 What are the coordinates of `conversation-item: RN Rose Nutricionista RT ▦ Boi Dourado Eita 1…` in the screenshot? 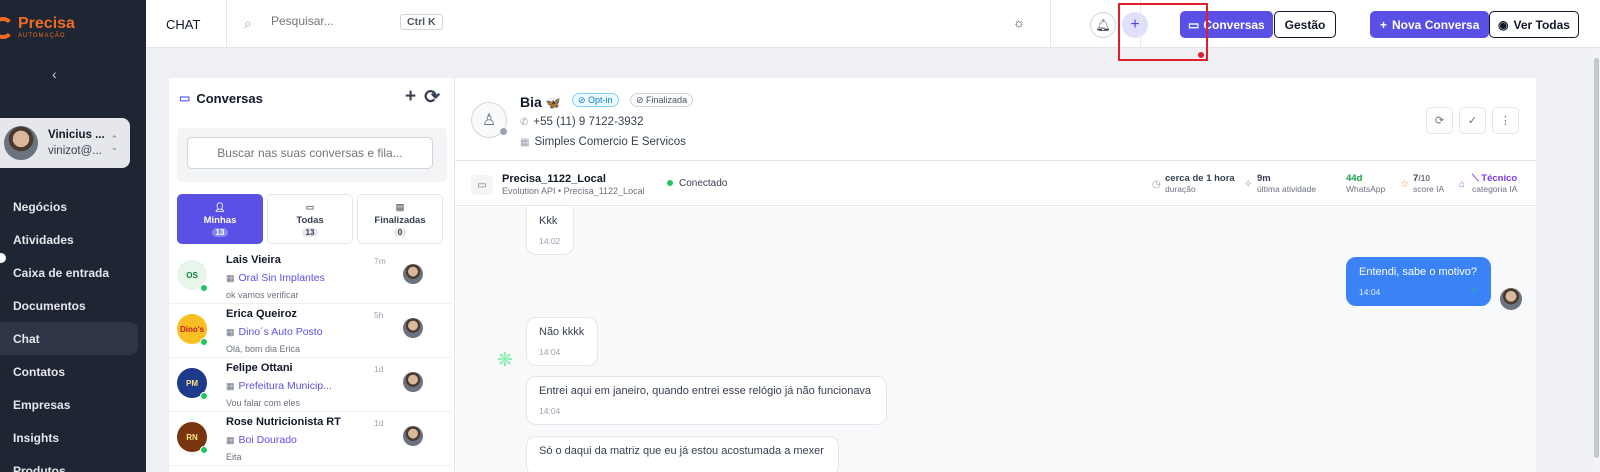 It's located at (310, 439).